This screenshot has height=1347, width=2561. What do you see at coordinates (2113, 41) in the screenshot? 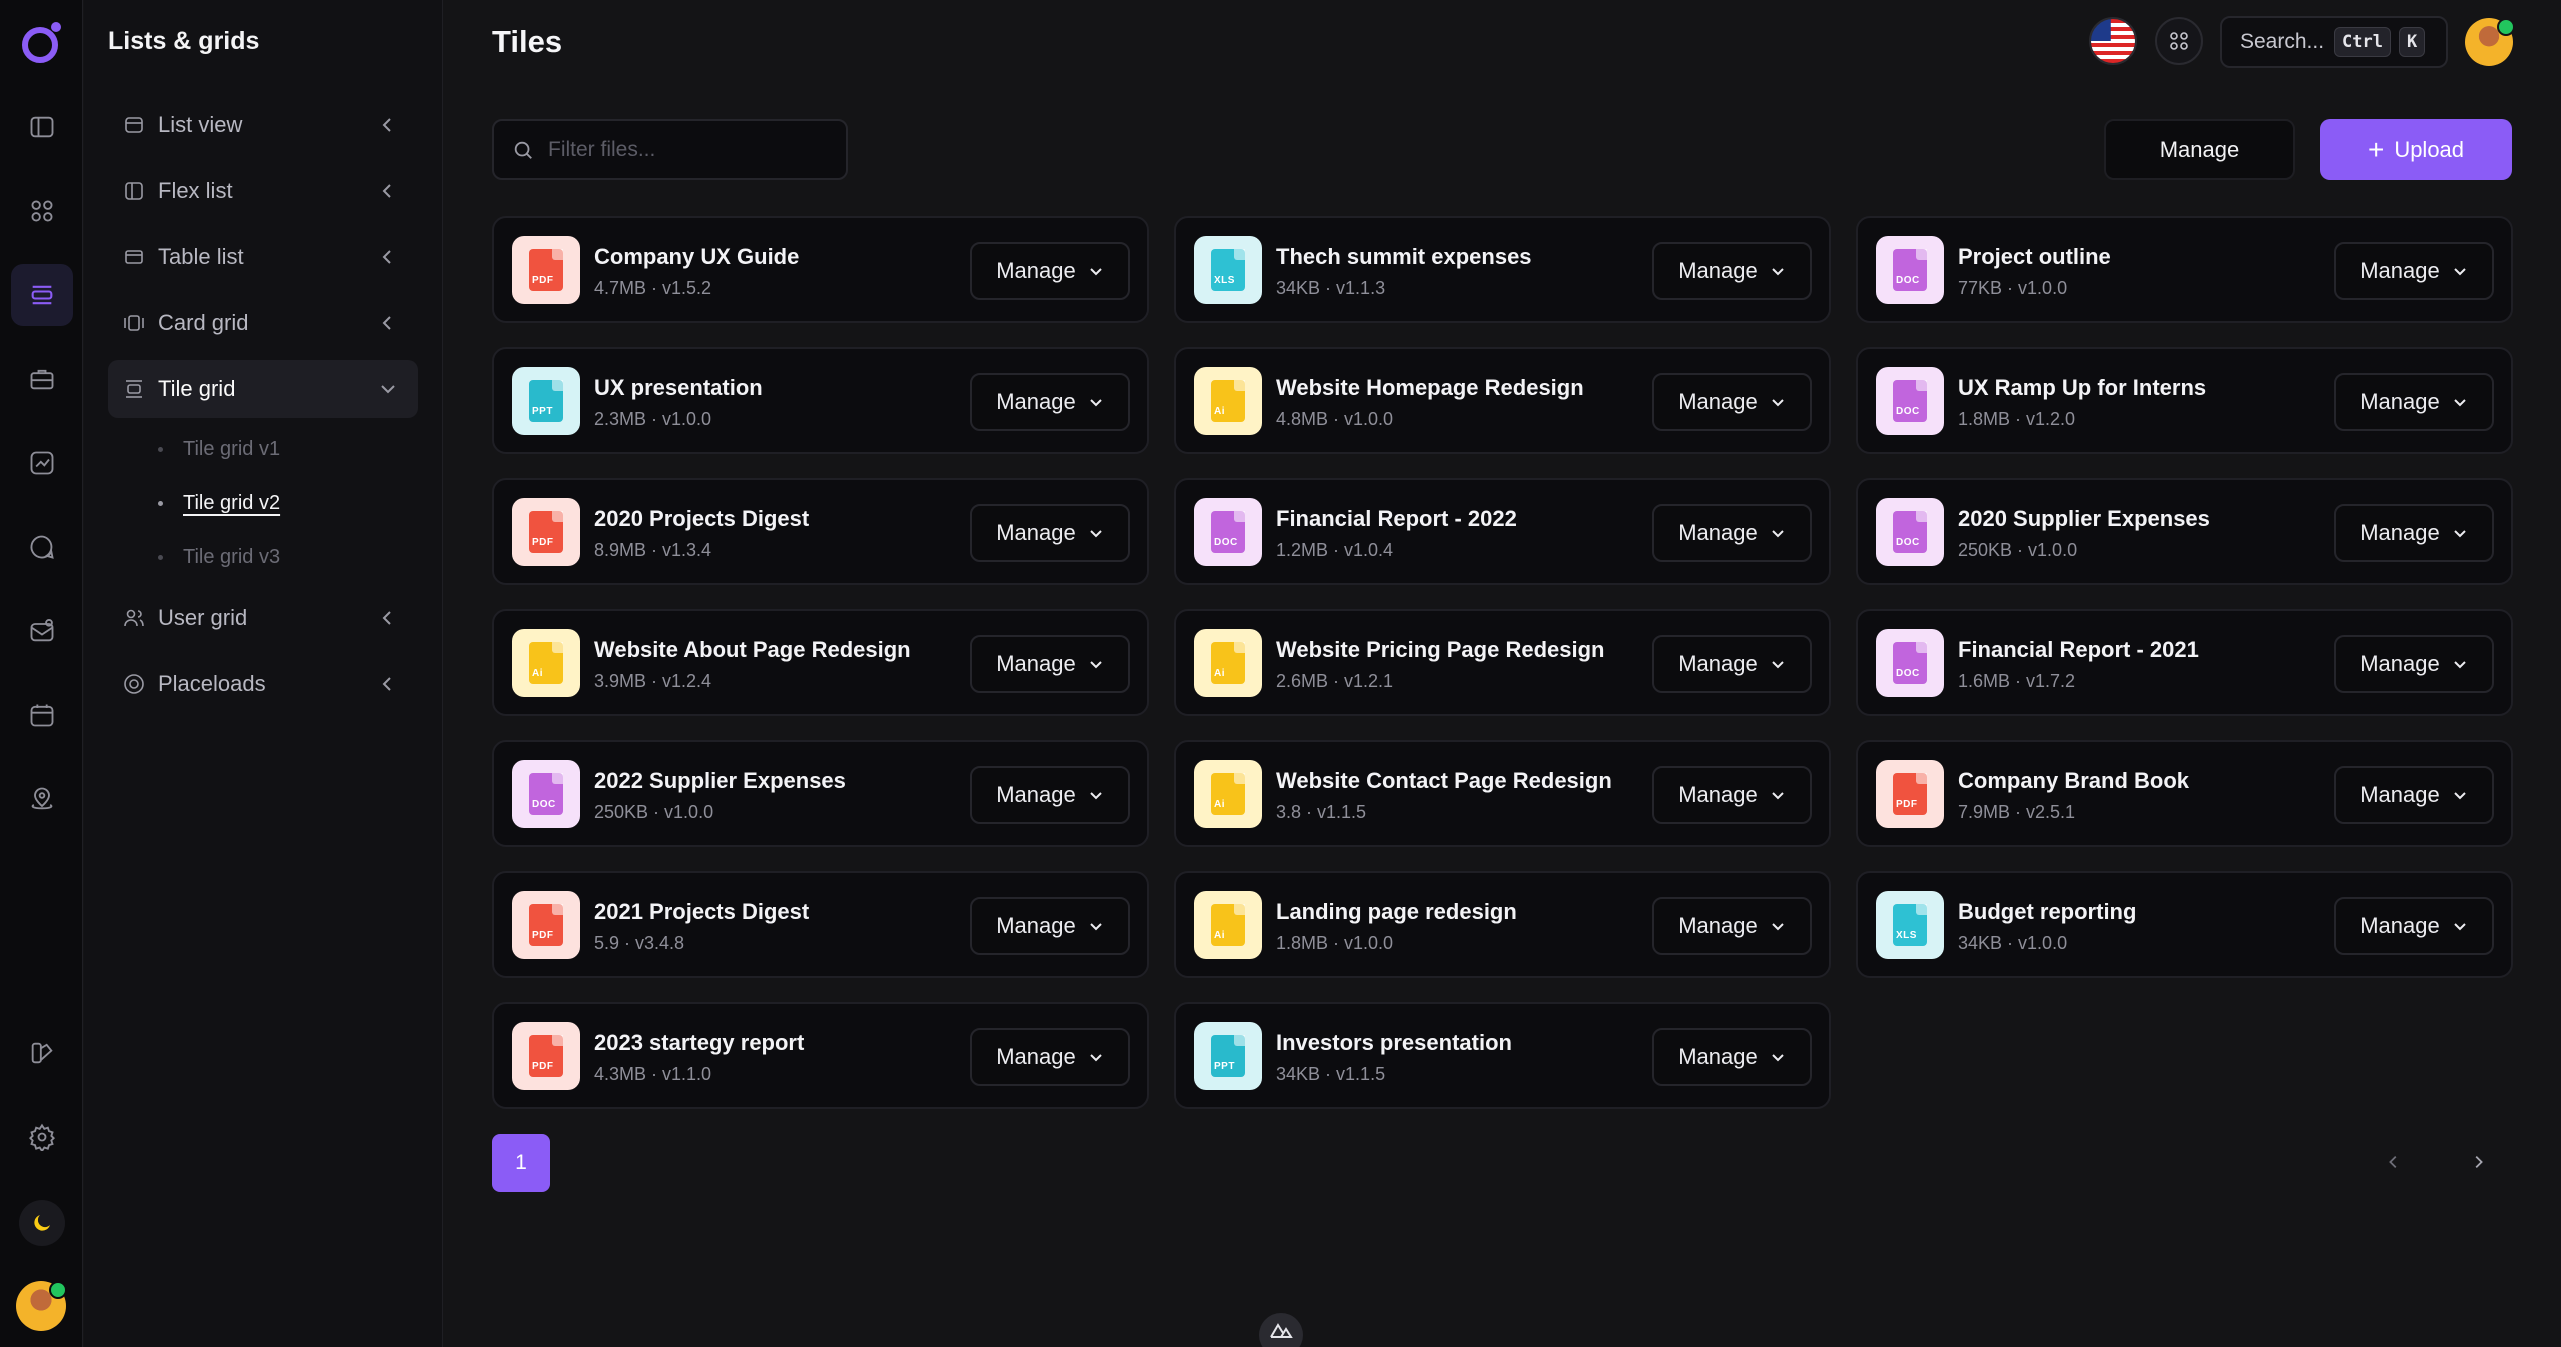
I see `us-flag-icon` at bounding box center [2113, 41].